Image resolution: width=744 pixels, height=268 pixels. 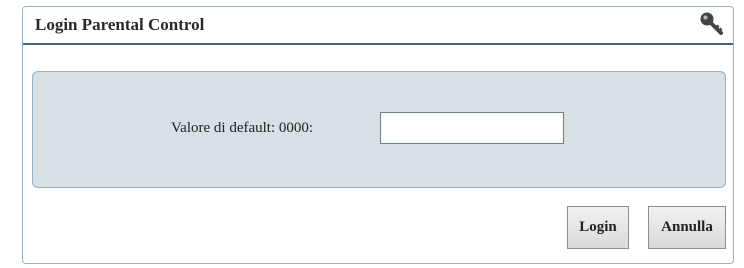 I want to click on pin-field-label: Valore di default: 0000:, so click(x=242, y=128).